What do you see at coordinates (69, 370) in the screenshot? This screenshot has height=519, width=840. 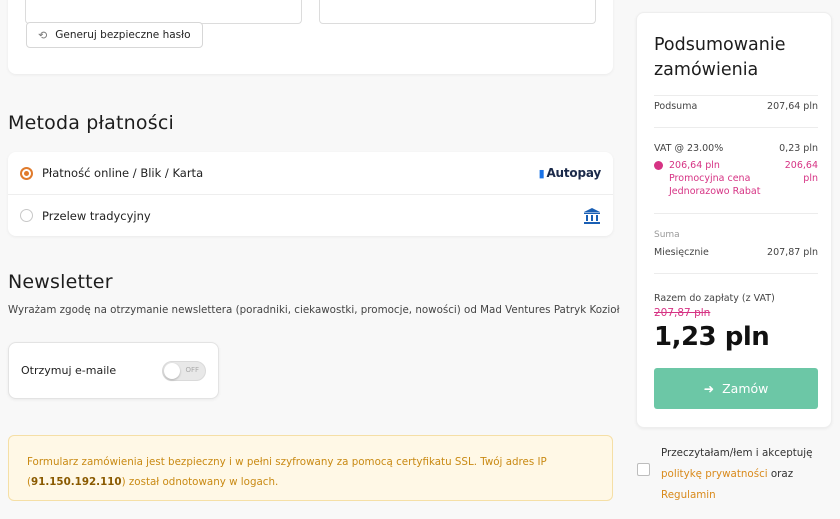 I see `newsletter-toggle-label: Otrzymuj e-maile` at bounding box center [69, 370].